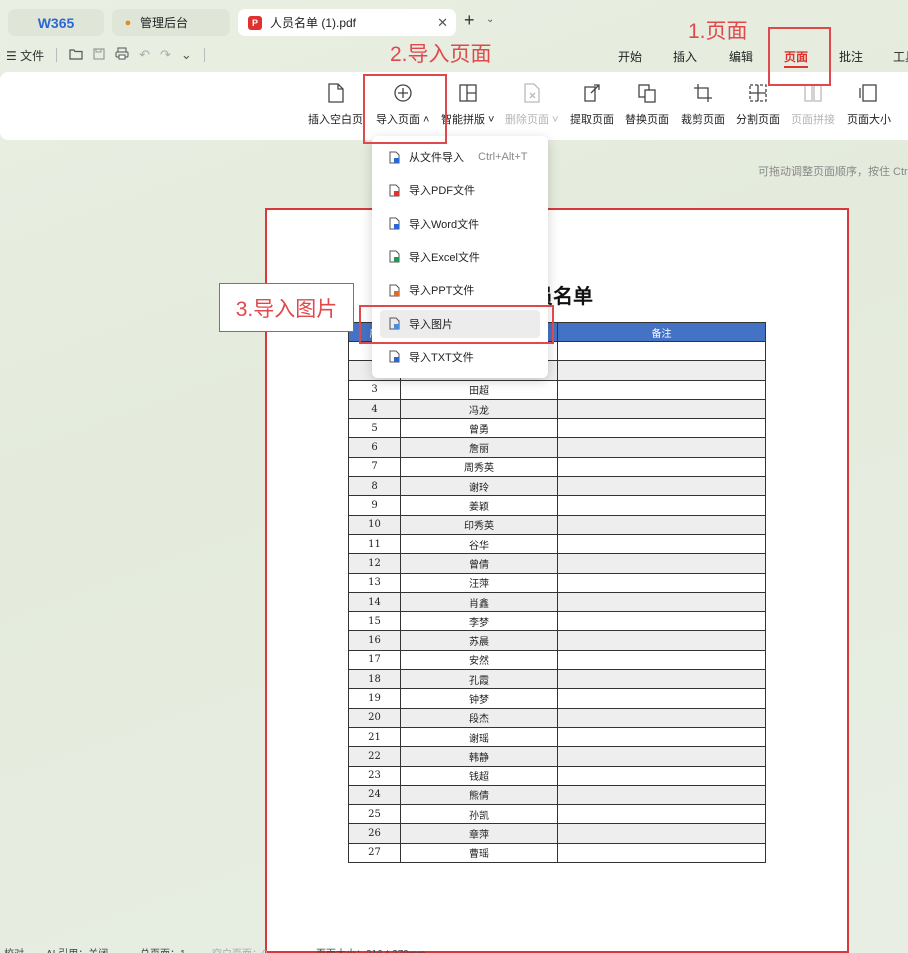 The image size is (908, 953). I want to click on delete-page-button: 删除页面 ˅, so click(531, 104).